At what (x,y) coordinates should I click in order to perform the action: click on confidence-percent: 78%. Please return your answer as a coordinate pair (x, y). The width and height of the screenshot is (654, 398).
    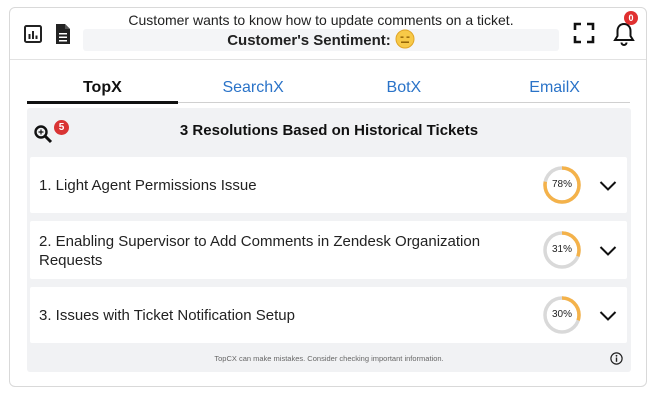
    Looking at the image, I should click on (561, 184).